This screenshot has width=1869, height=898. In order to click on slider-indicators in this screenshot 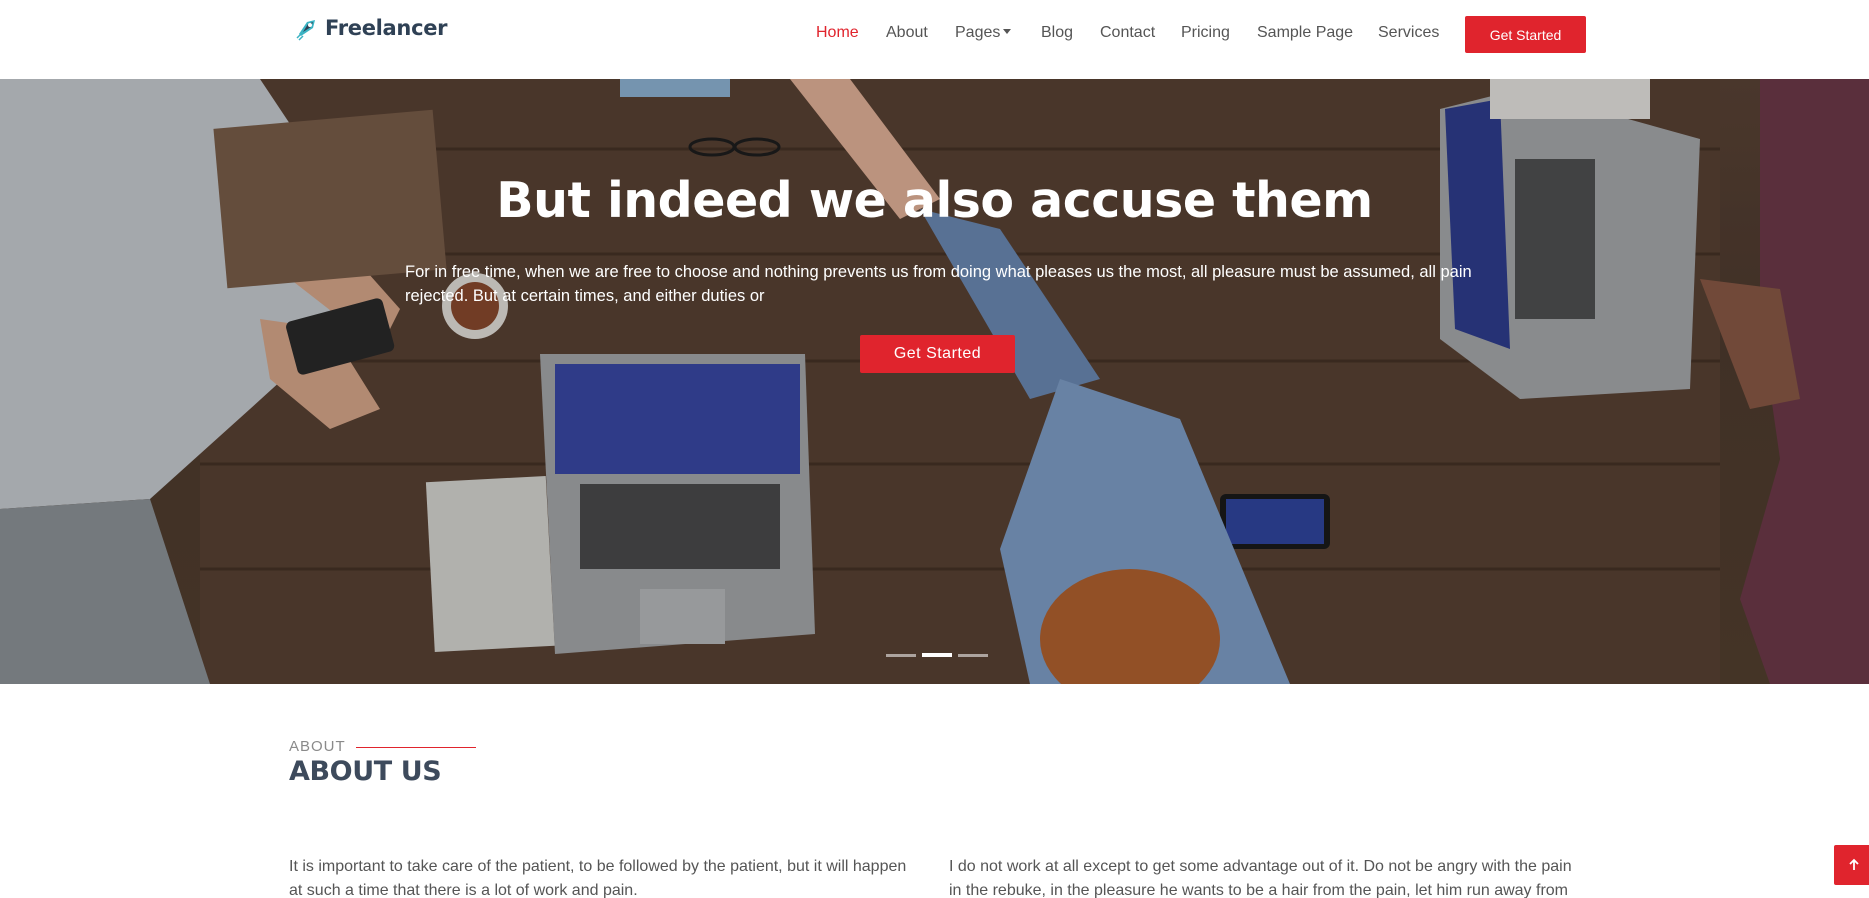, I will do `click(937, 655)`.